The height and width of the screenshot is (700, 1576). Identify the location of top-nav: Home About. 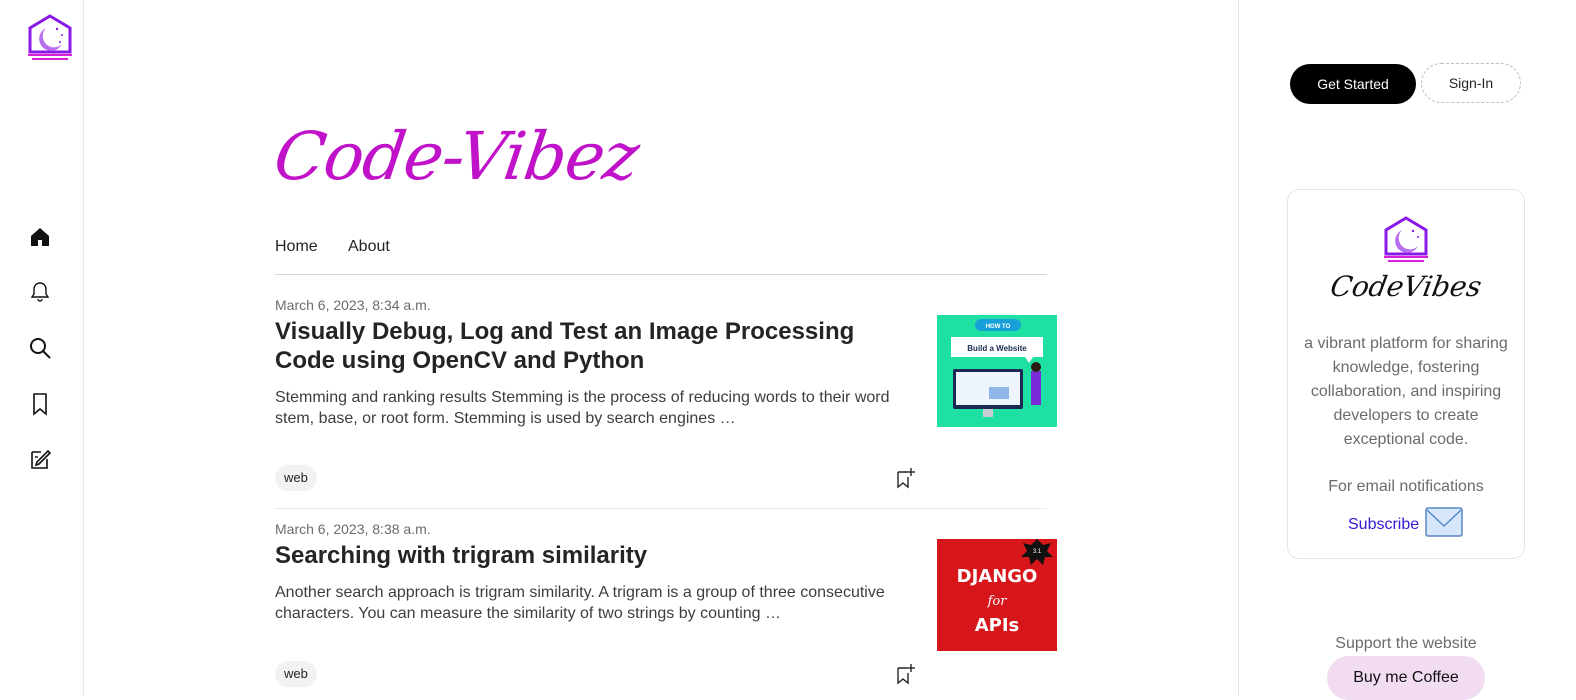
(661, 255).